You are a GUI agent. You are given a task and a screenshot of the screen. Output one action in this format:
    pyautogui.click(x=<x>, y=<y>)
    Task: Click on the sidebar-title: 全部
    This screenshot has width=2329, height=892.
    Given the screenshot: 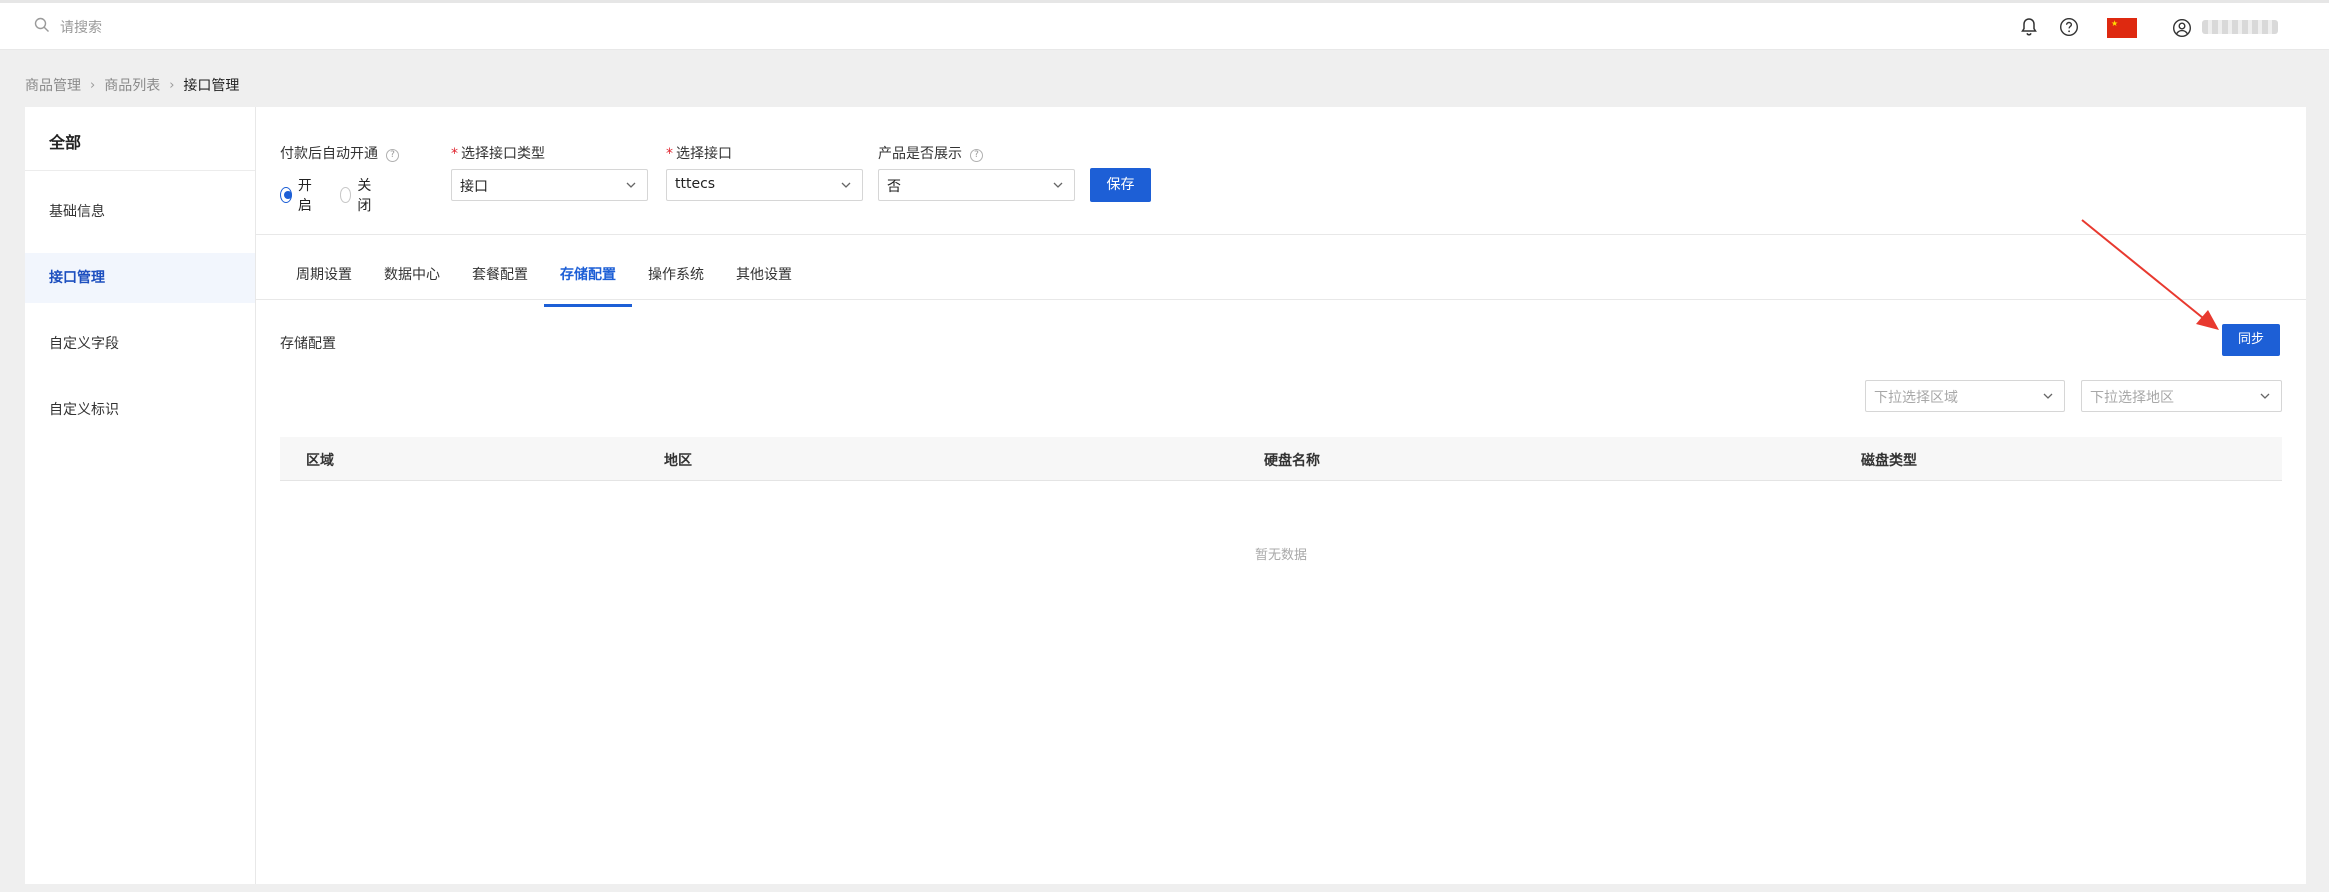 What is the action you would take?
    pyautogui.click(x=140, y=139)
    